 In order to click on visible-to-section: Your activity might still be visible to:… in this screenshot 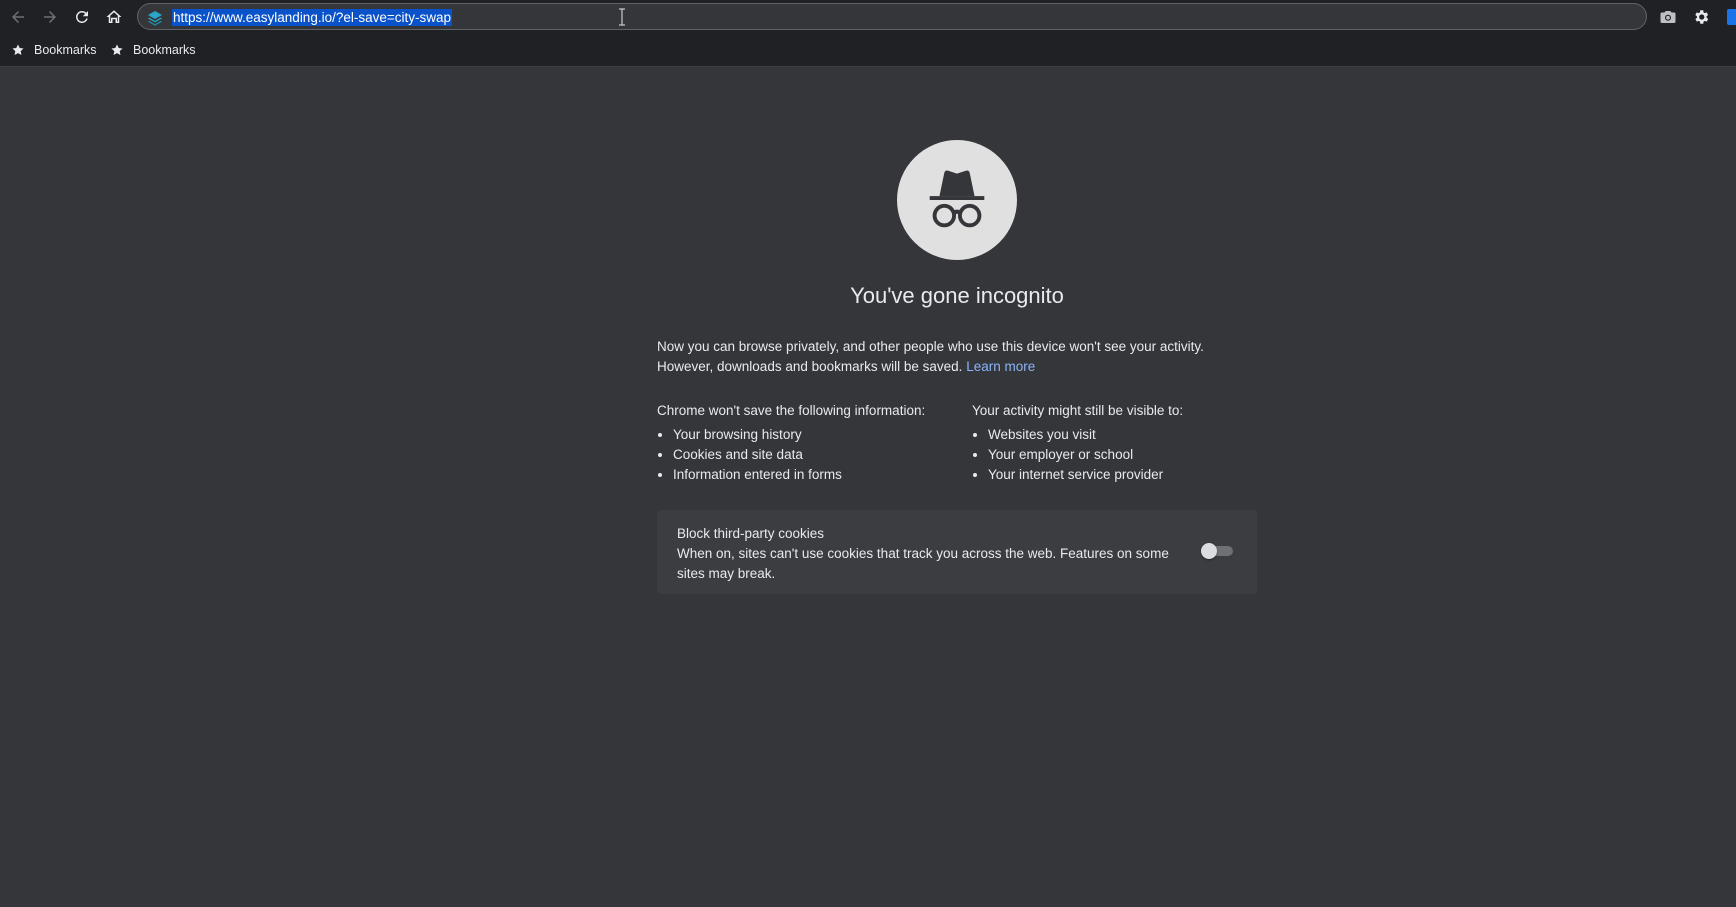, I will do `click(1077, 443)`.